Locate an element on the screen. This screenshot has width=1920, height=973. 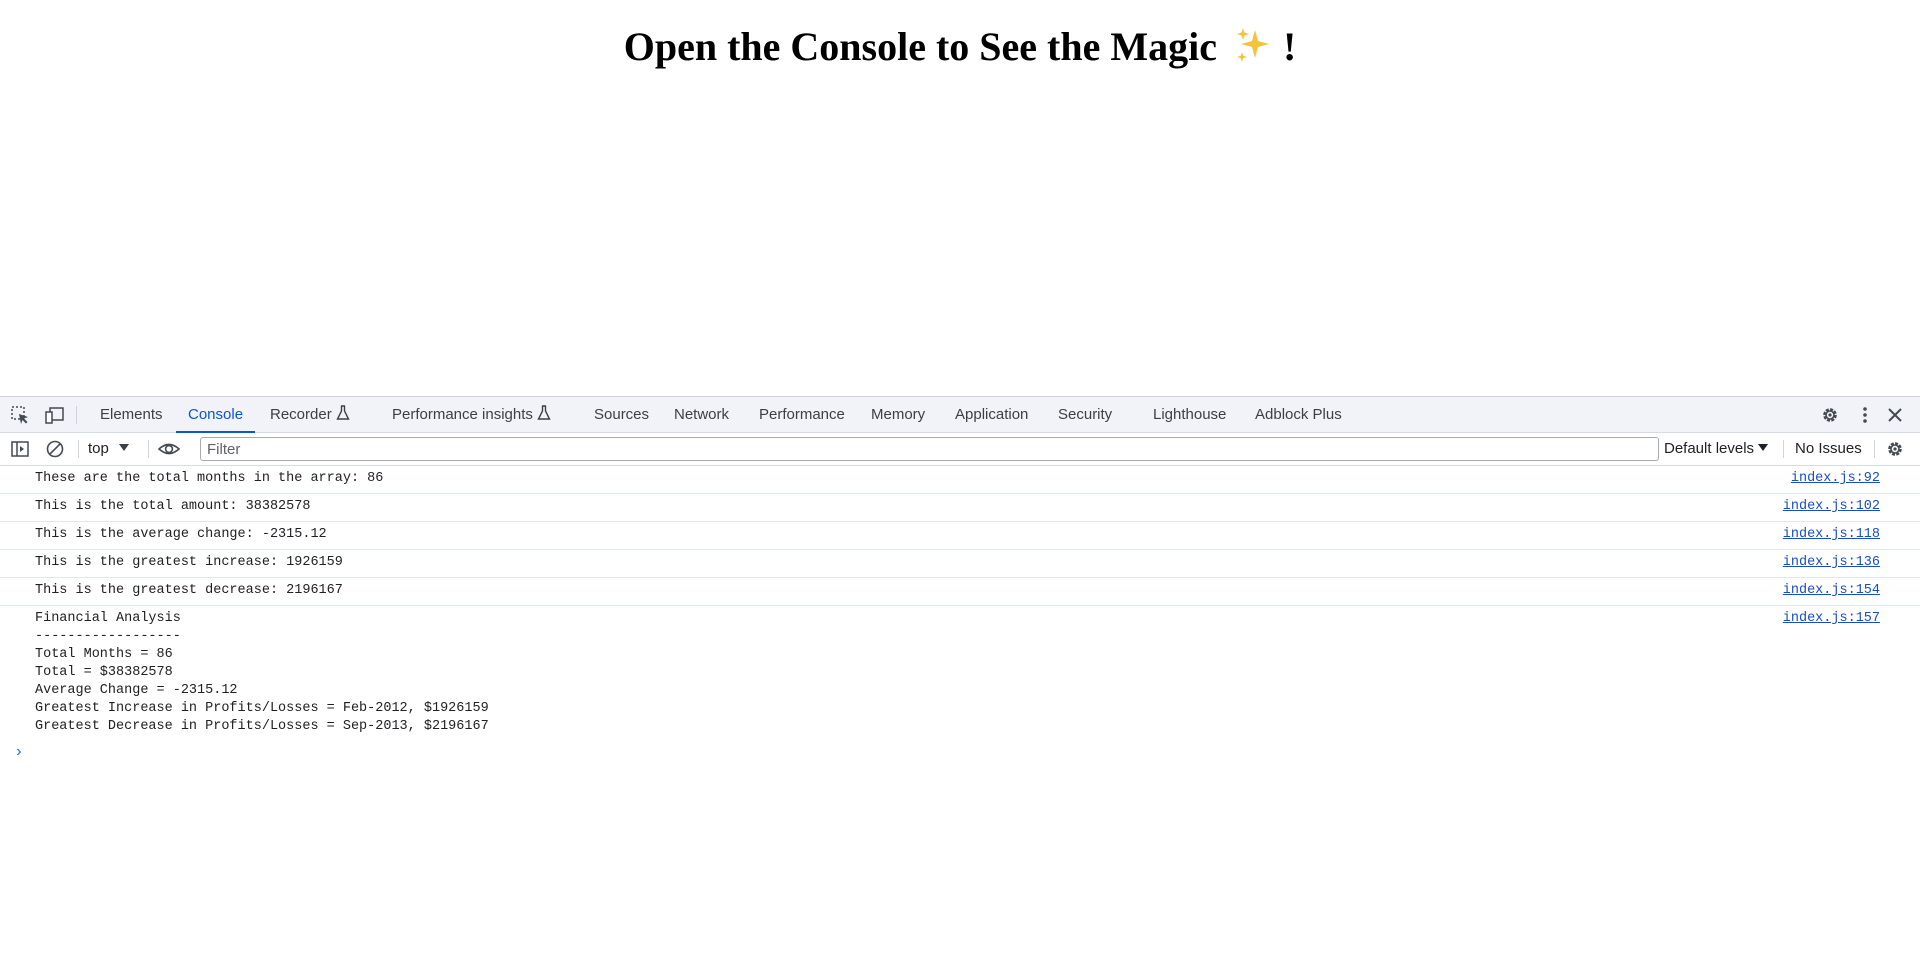
tab-performance-insights: Performance insights is located at coordinates (471, 414).